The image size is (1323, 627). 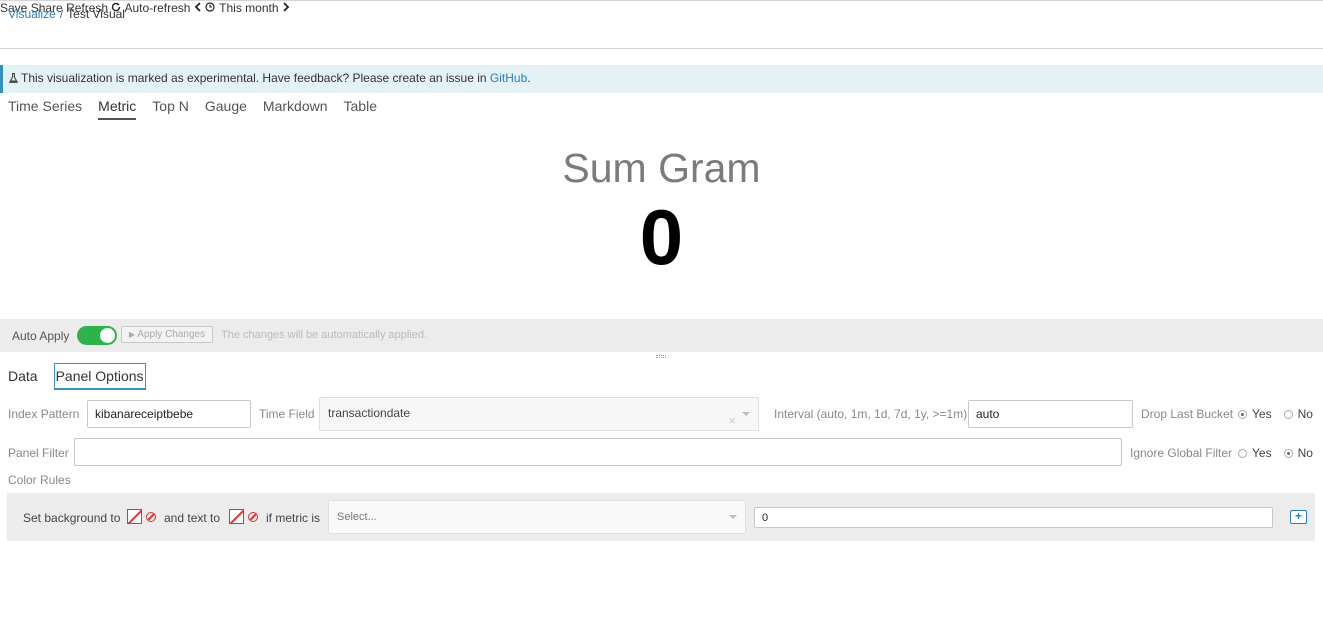 I want to click on resize-handle, so click(x=661, y=356).